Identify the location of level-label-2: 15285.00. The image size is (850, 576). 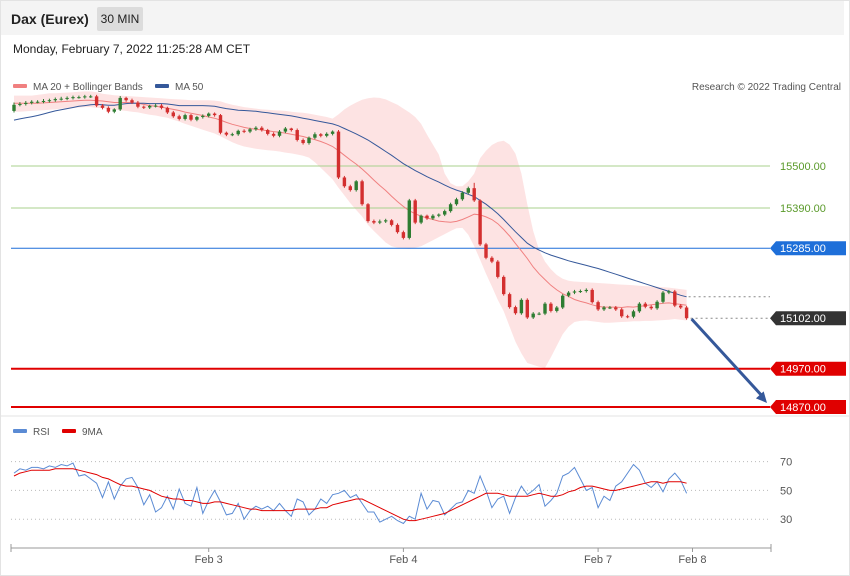
(803, 249).